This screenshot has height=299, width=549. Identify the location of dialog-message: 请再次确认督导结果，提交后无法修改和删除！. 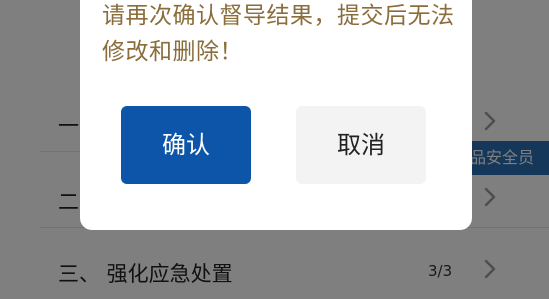
(278, 34).